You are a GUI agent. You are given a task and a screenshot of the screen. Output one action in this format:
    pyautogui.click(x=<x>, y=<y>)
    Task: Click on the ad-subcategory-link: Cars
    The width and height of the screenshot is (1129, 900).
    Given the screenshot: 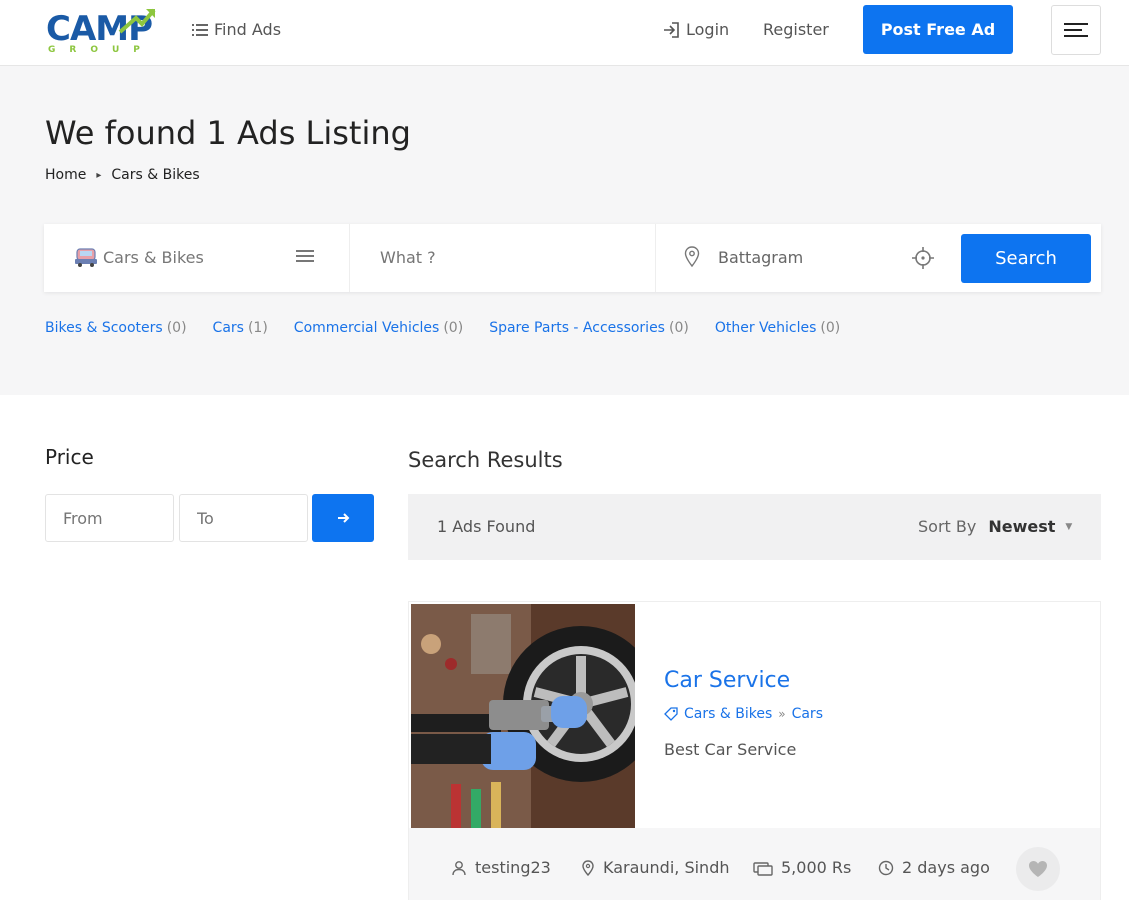 What is the action you would take?
    pyautogui.click(x=807, y=714)
    